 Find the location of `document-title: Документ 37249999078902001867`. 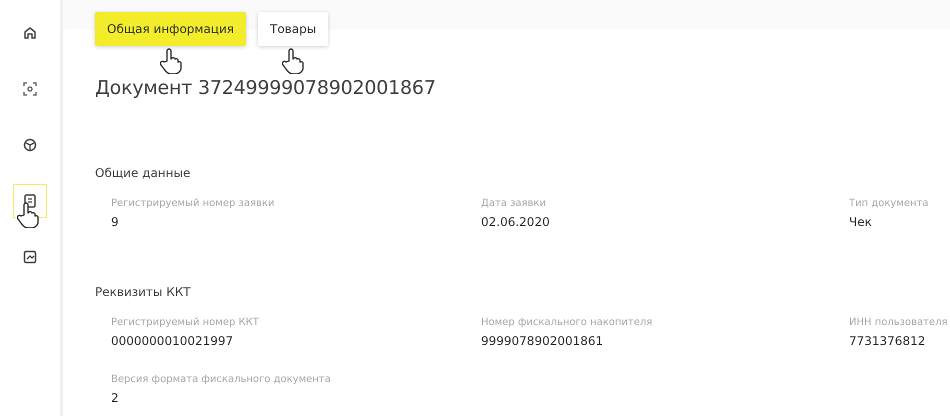

document-title: Документ 37249999078902001867 is located at coordinates (266, 88).